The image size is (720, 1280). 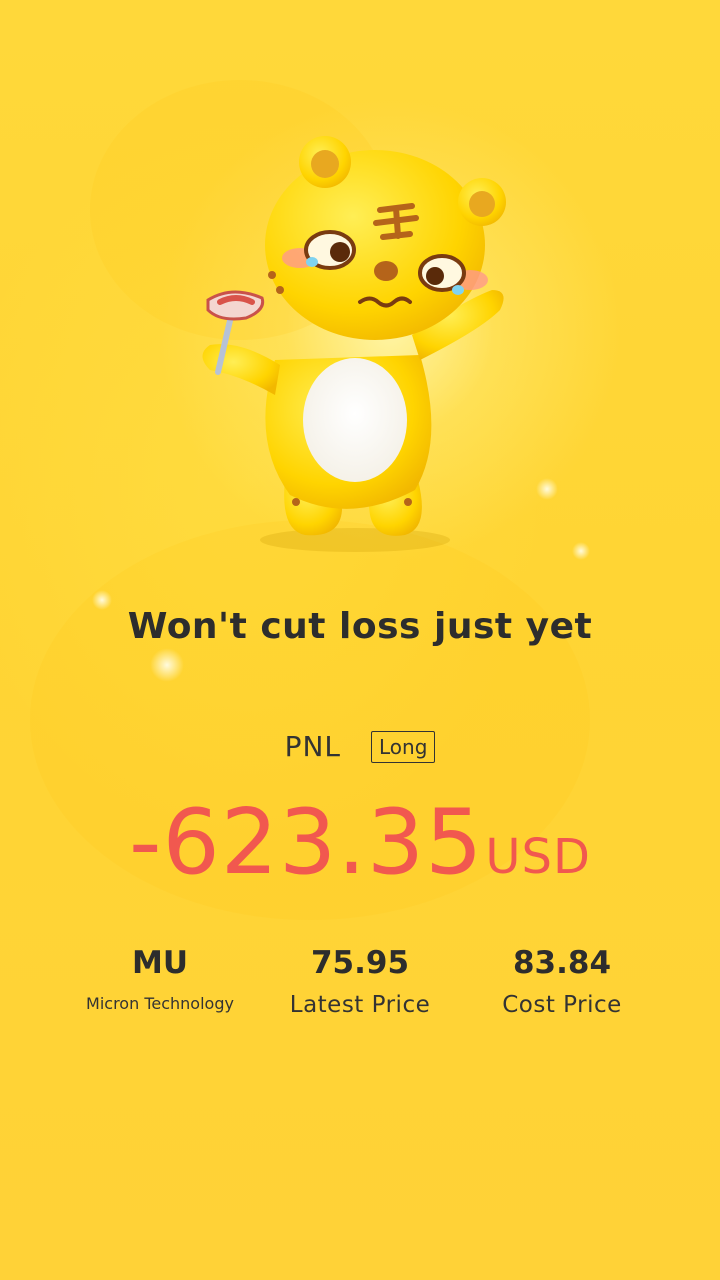 I want to click on tagline: Won't cut loss just yet, so click(x=360, y=626).